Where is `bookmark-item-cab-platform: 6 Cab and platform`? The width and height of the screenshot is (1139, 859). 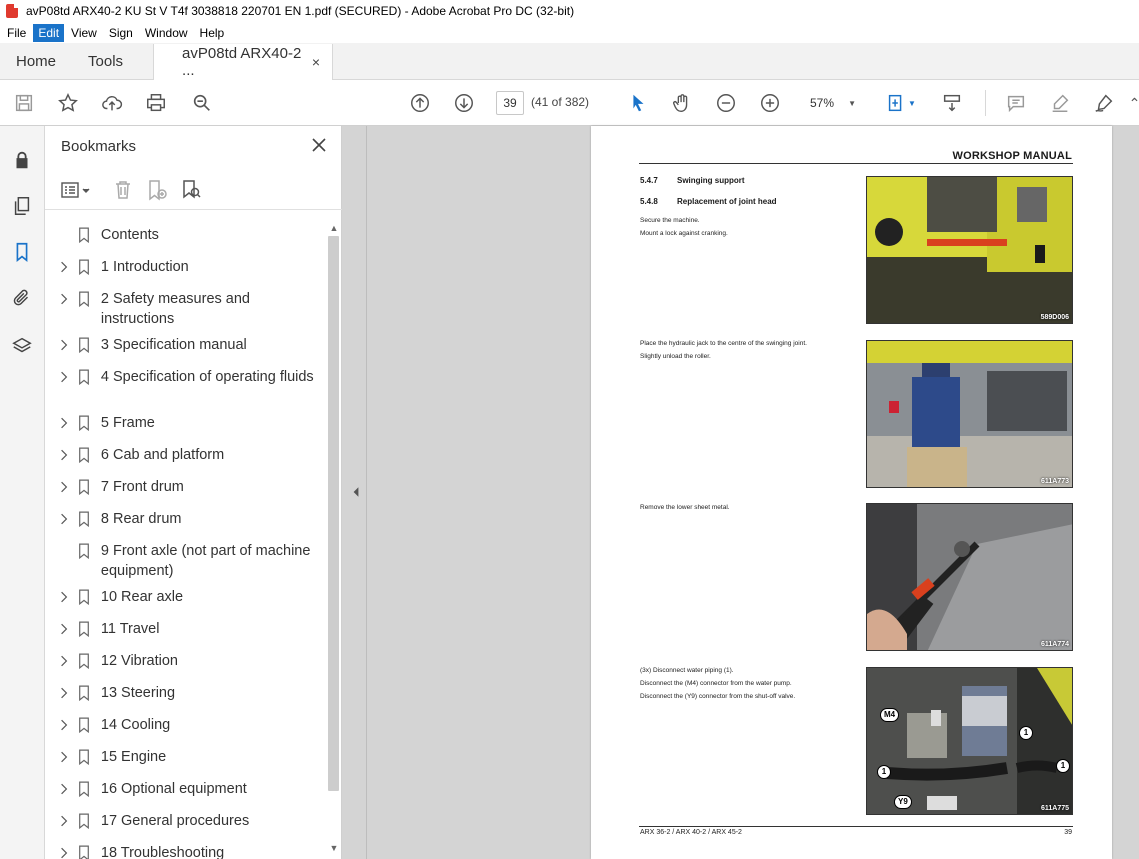 bookmark-item-cab-platform: 6 Cab and platform is located at coordinates (185, 455).